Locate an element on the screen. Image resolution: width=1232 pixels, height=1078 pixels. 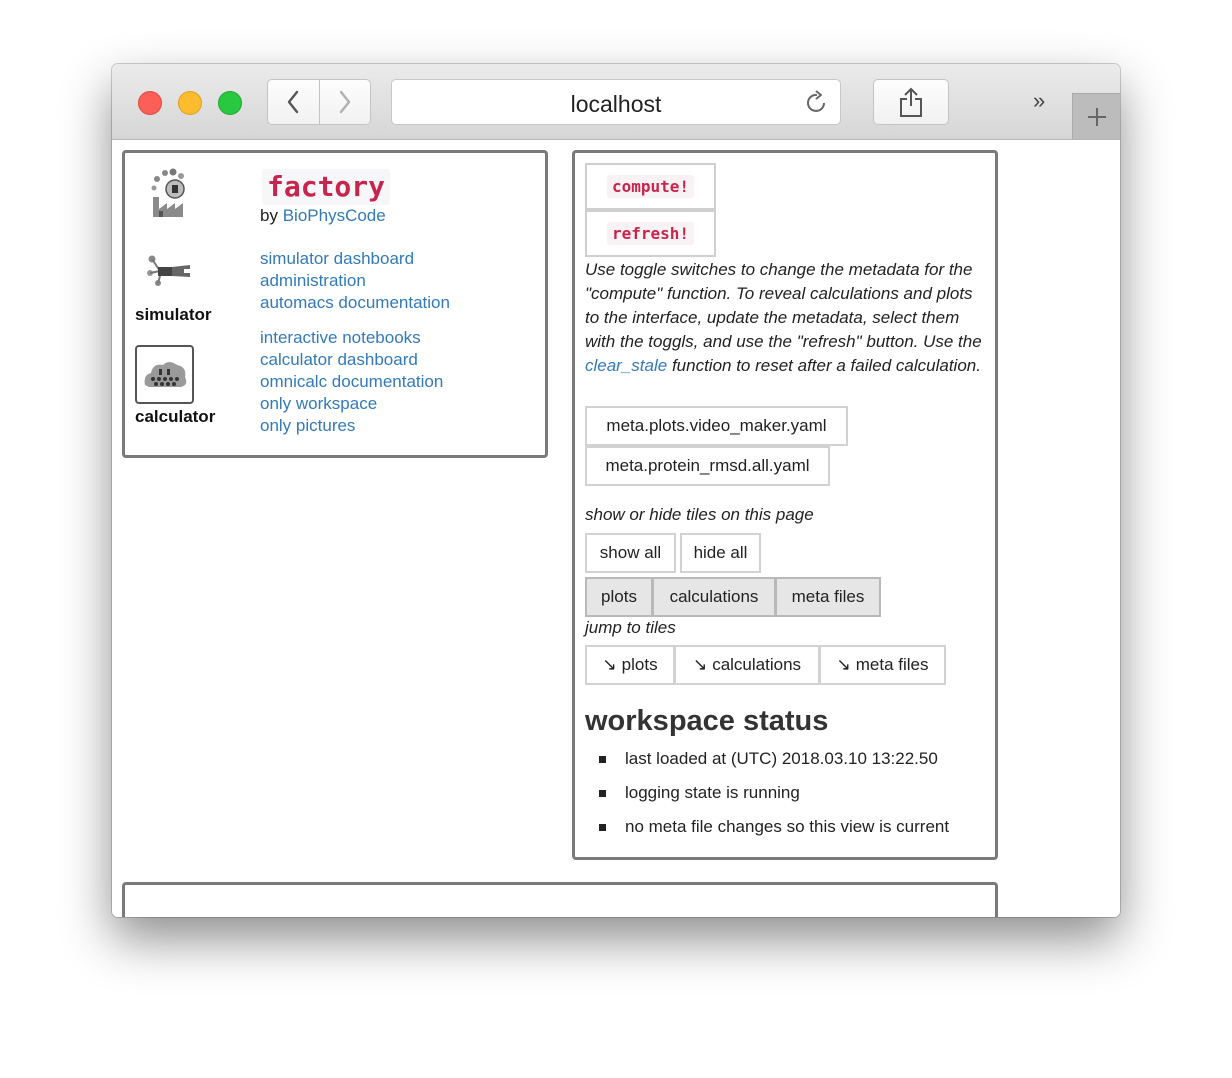
toggle-meta-files-button: meta files is located at coordinates (828, 597).